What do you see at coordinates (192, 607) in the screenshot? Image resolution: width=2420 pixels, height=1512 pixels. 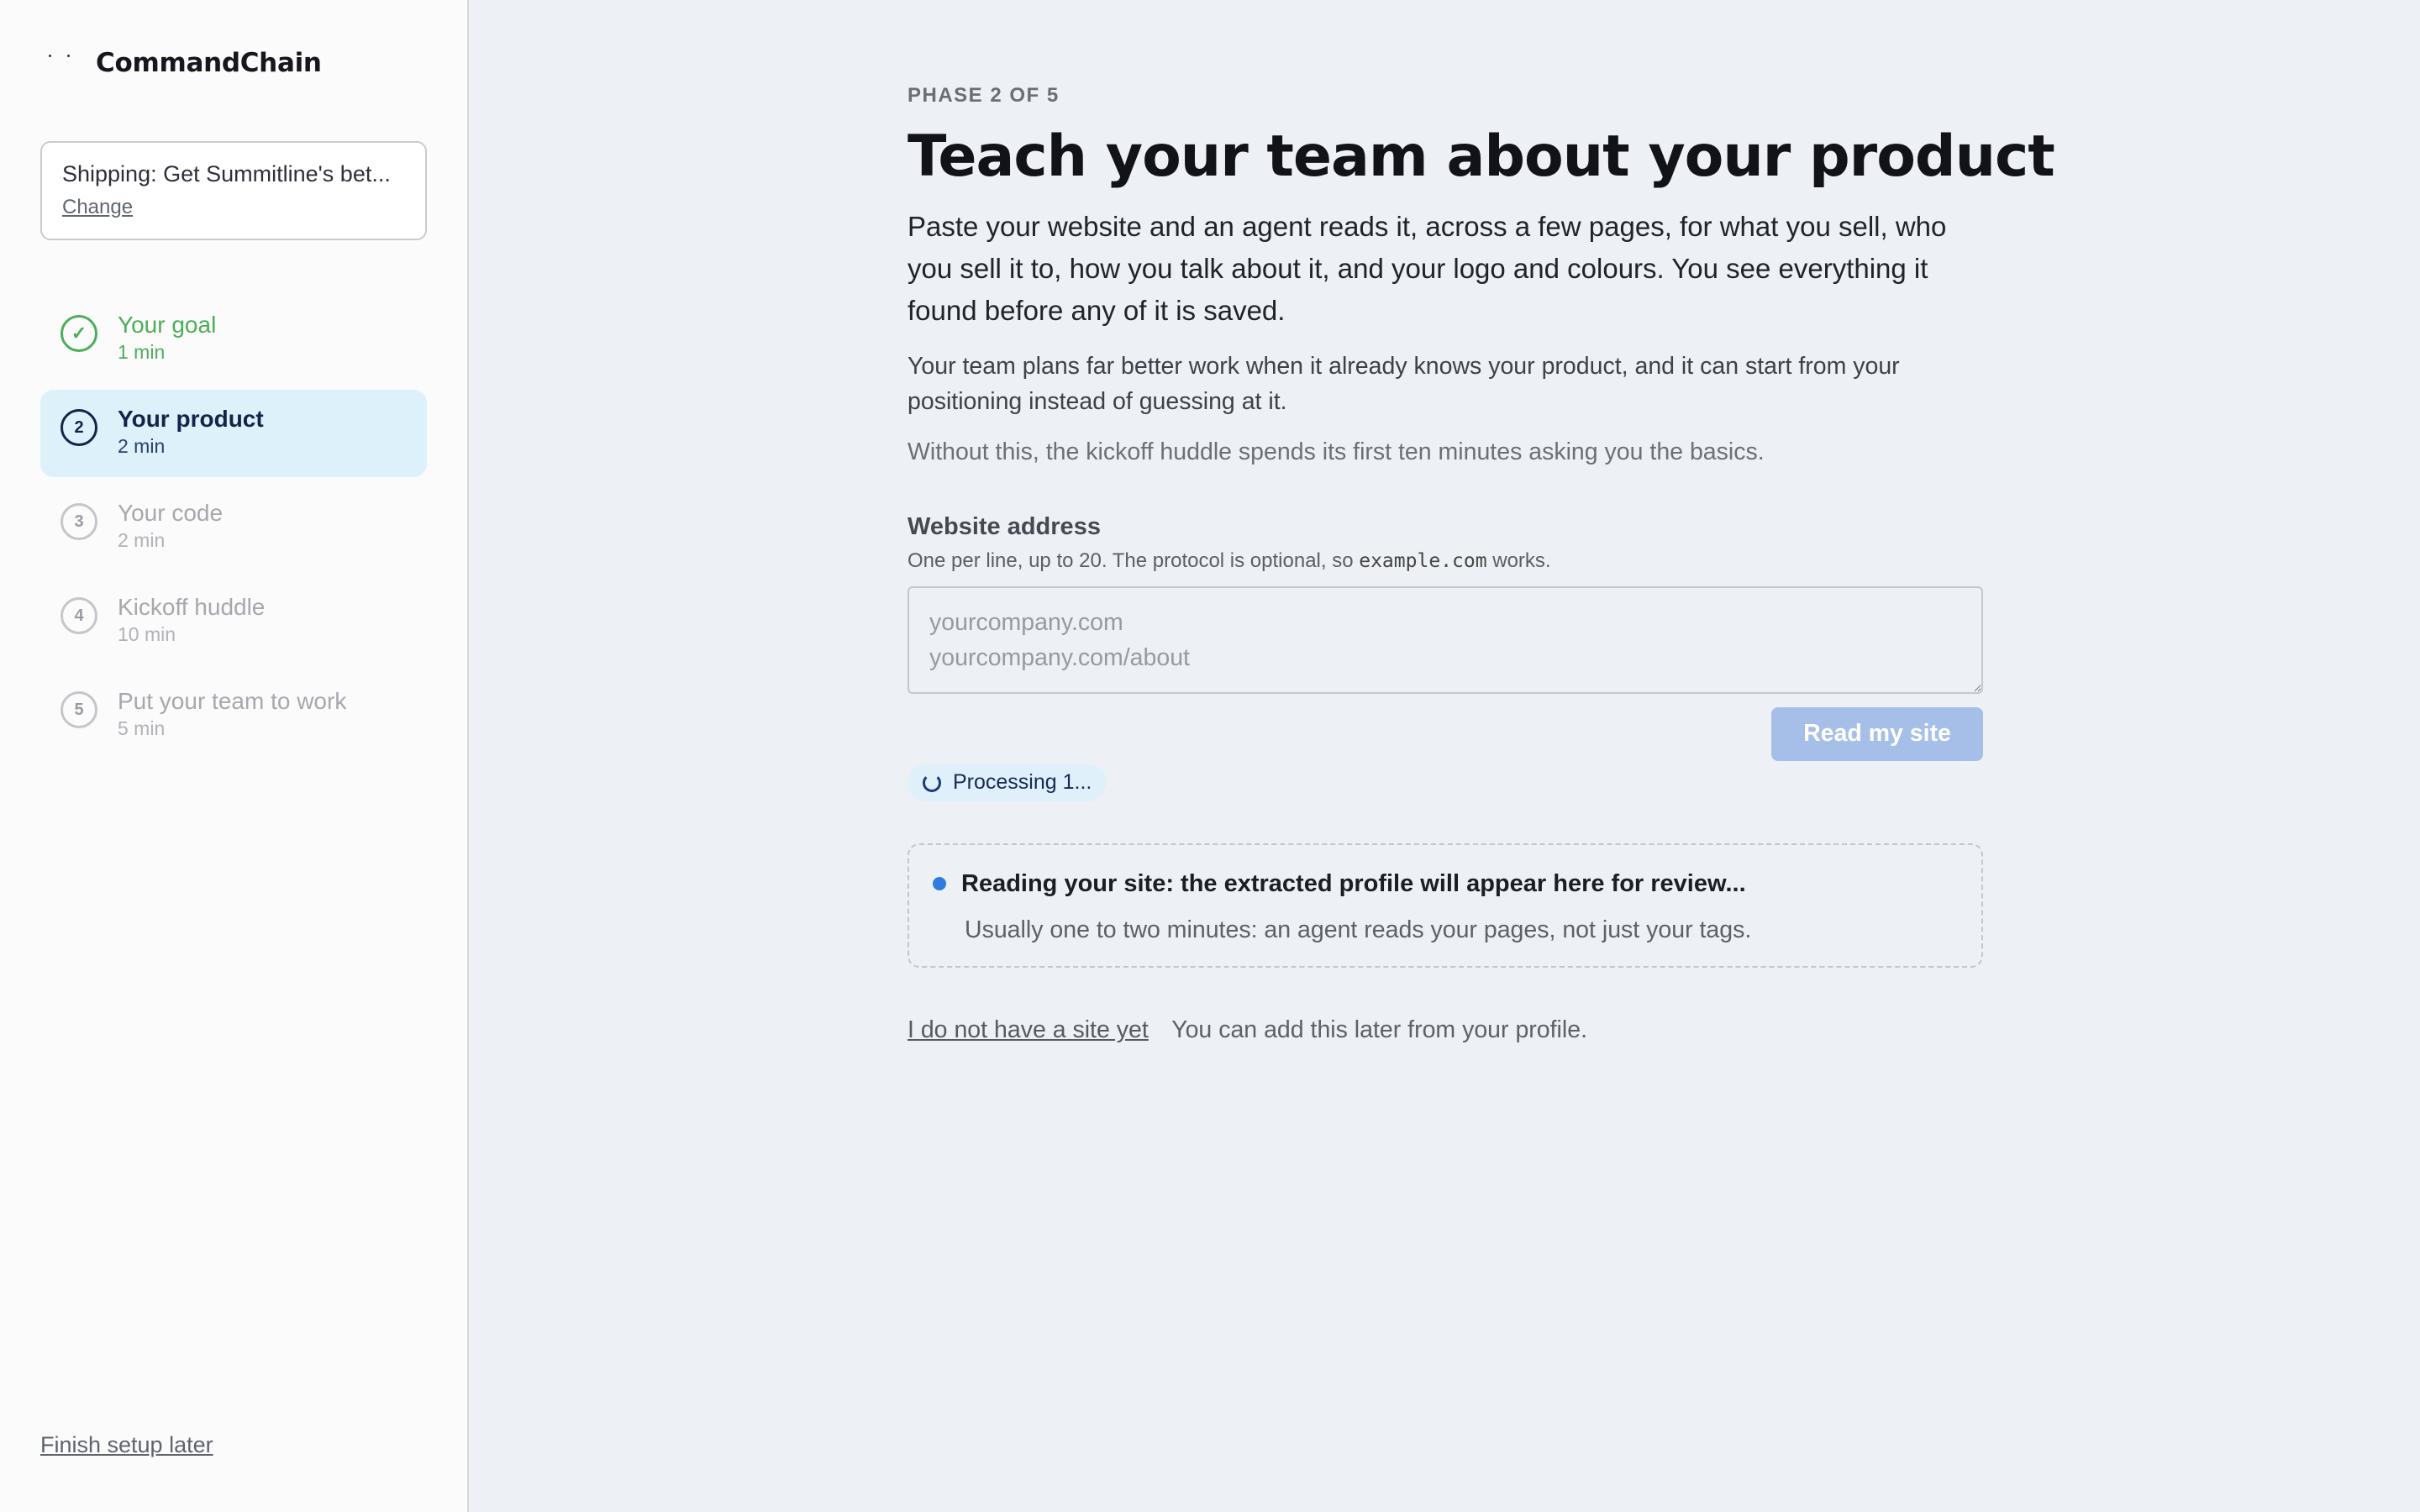 I see `step-label: Kickoff huddle` at bounding box center [192, 607].